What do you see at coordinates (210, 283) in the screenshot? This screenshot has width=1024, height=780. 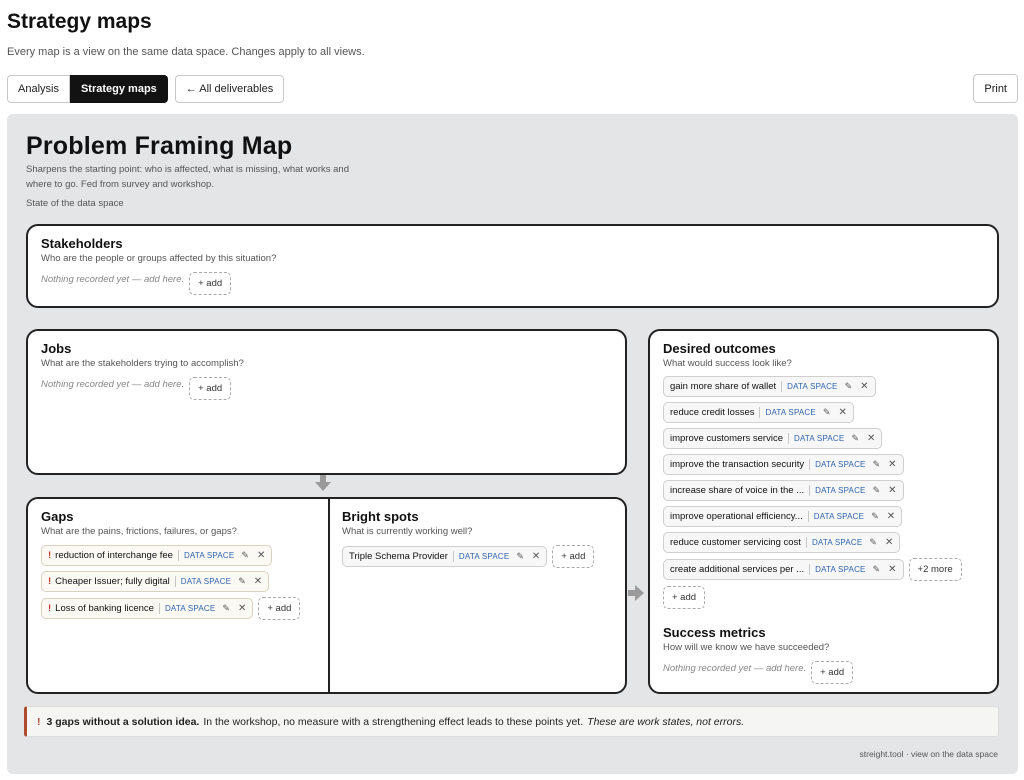 I see `stakeholders-add-button: + add` at bounding box center [210, 283].